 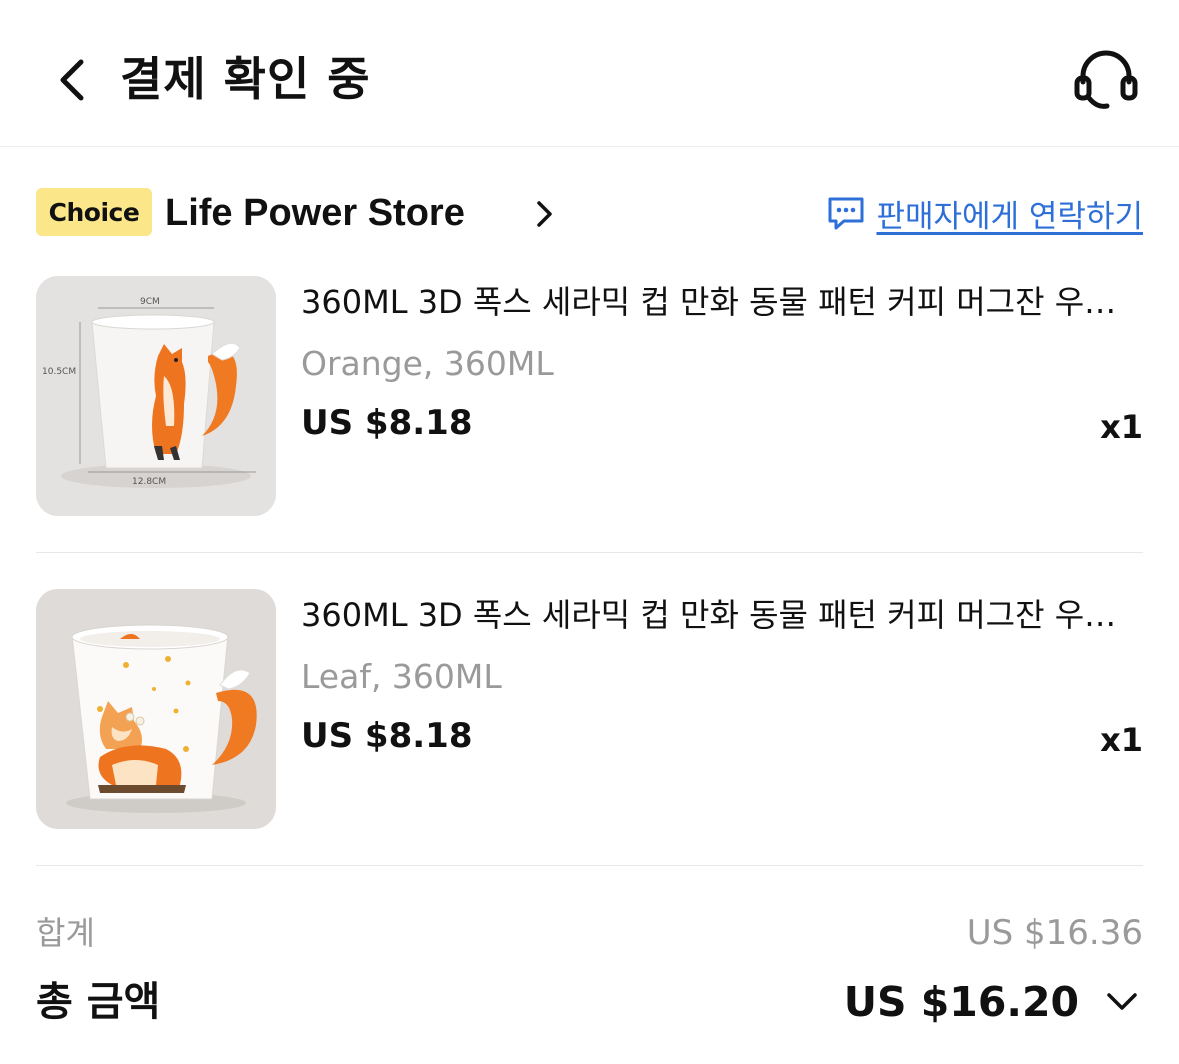 I want to click on contact-seller-label: 판매자에게 연락하기, so click(x=1009, y=216).